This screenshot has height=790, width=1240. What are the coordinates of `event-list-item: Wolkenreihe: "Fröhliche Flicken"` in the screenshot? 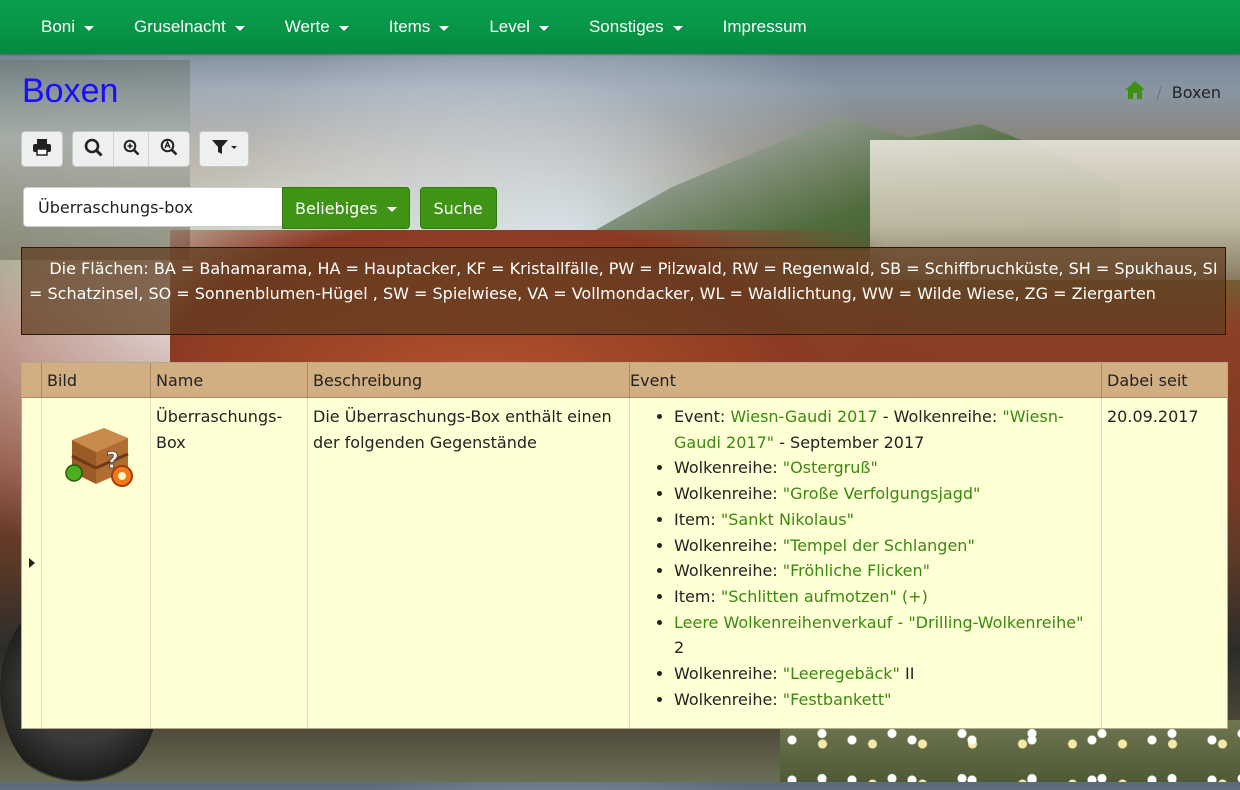 It's located at (885, 571).